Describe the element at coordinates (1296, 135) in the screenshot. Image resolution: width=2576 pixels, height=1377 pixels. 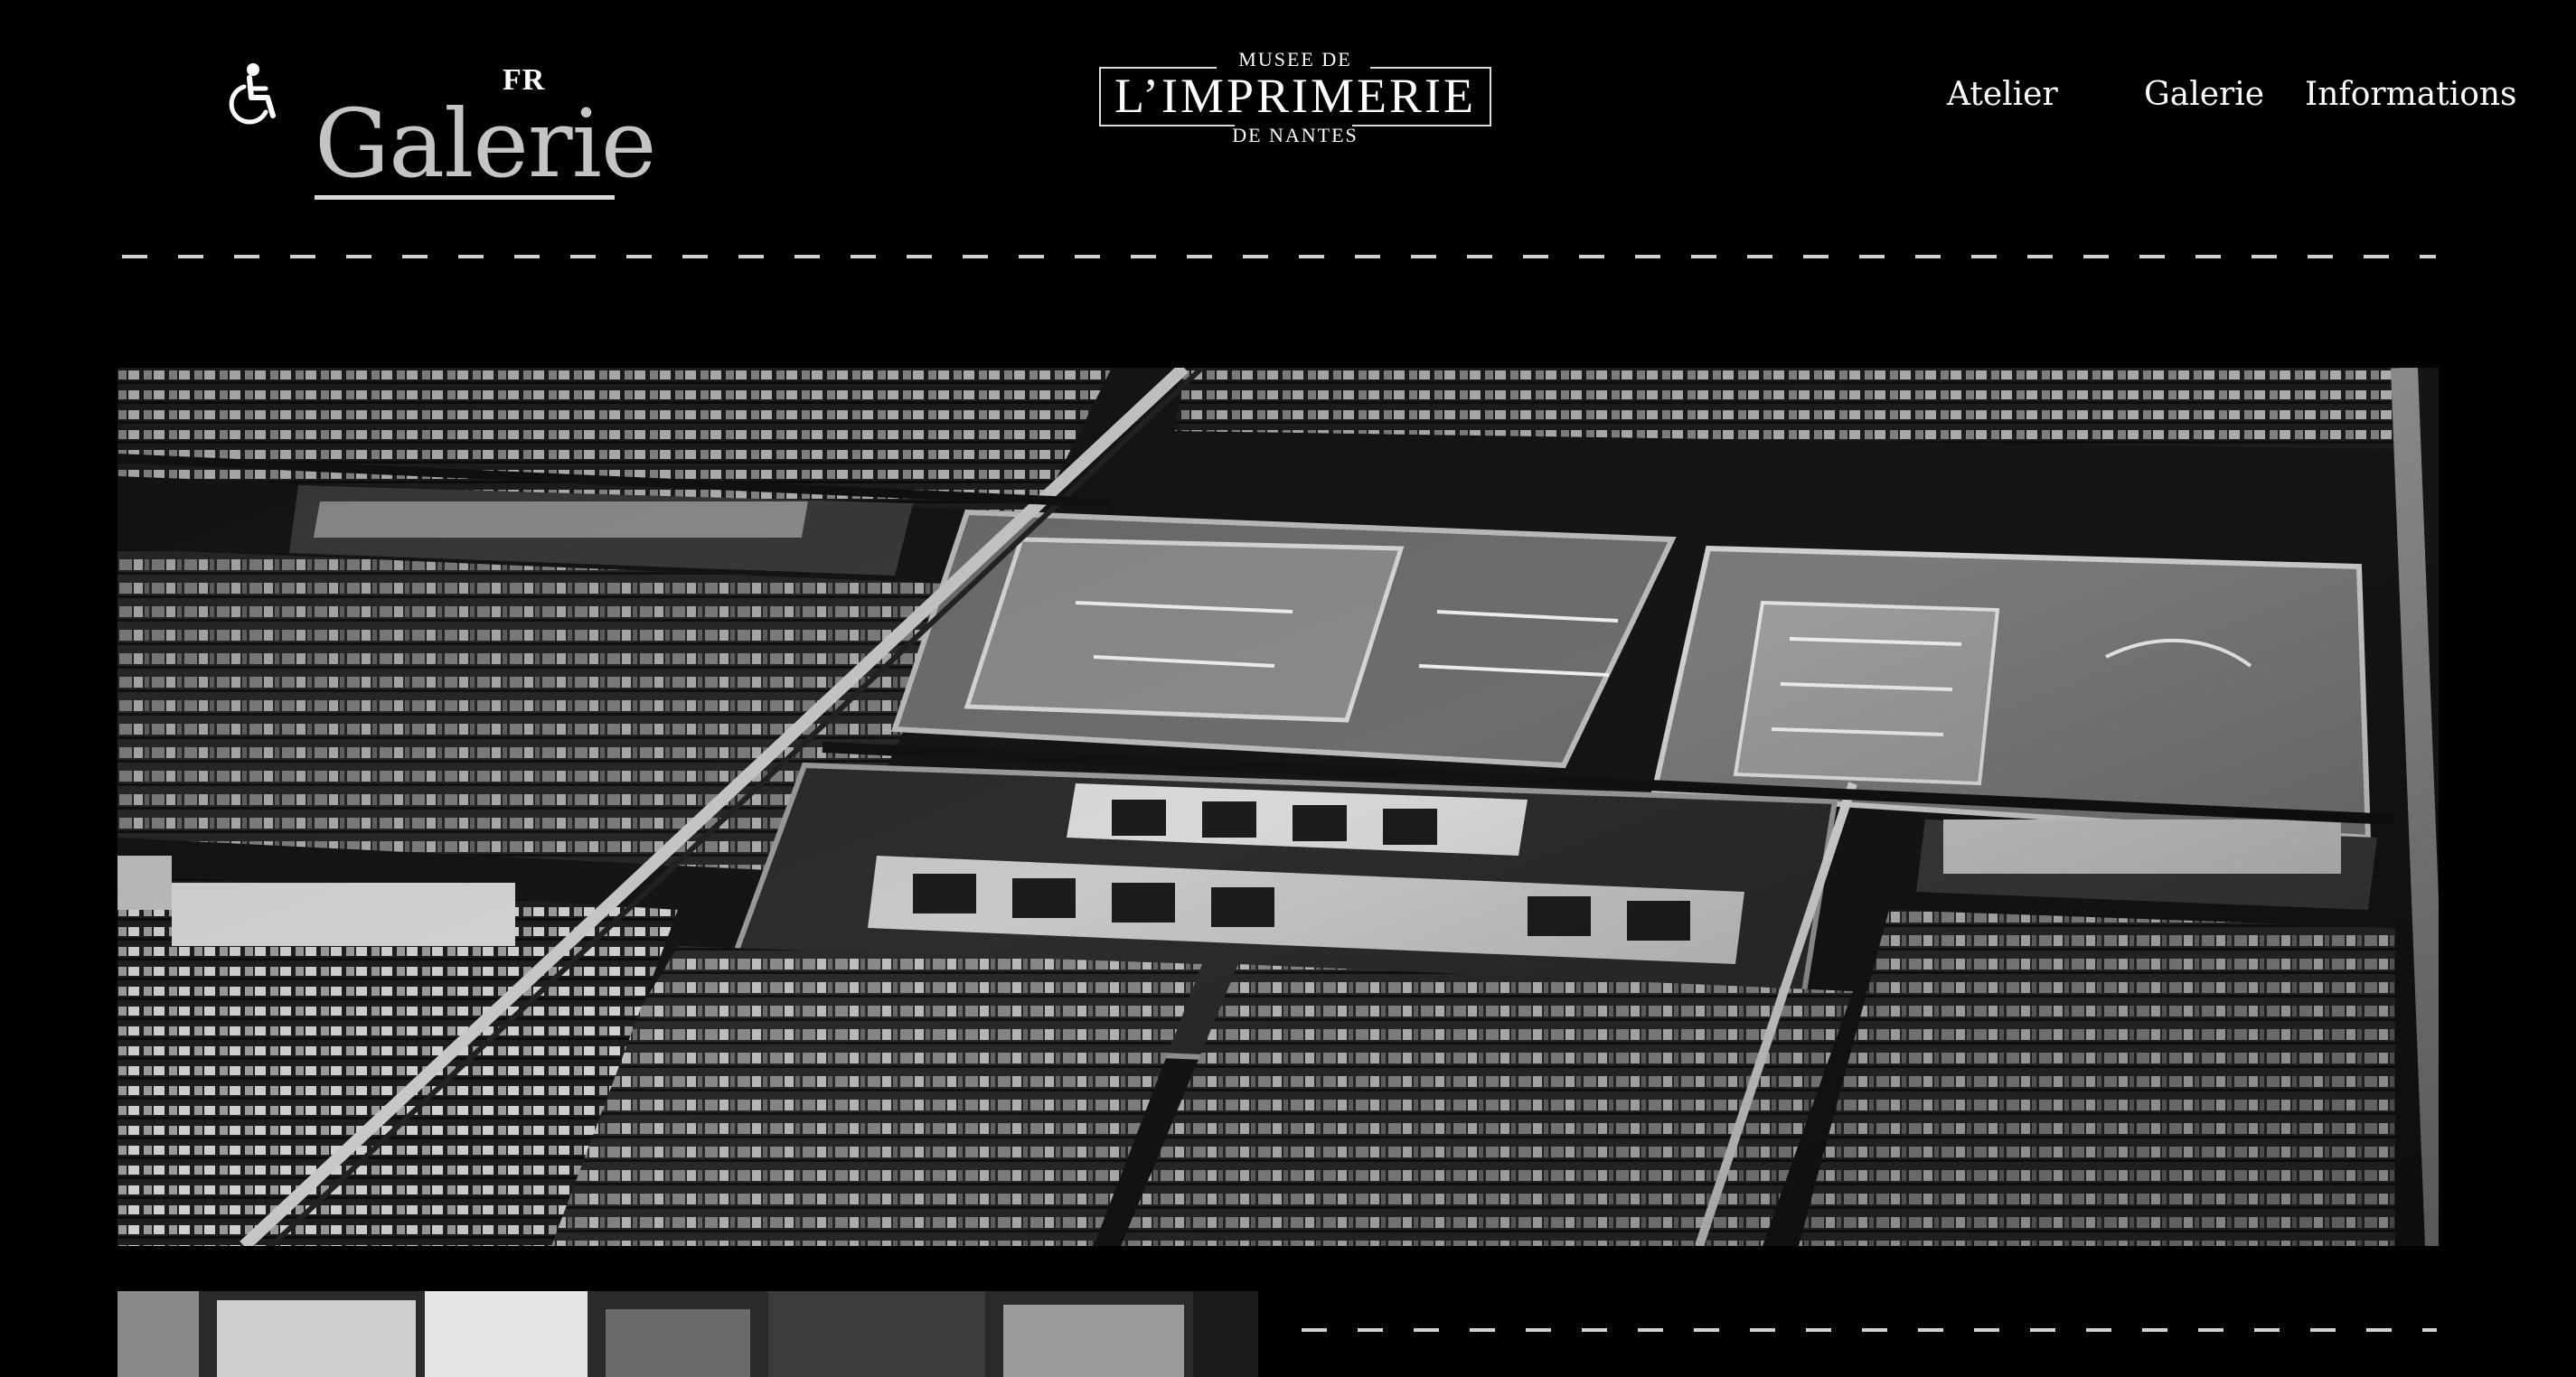
I see `logo-bottom-line: DE NANTES` at that location.